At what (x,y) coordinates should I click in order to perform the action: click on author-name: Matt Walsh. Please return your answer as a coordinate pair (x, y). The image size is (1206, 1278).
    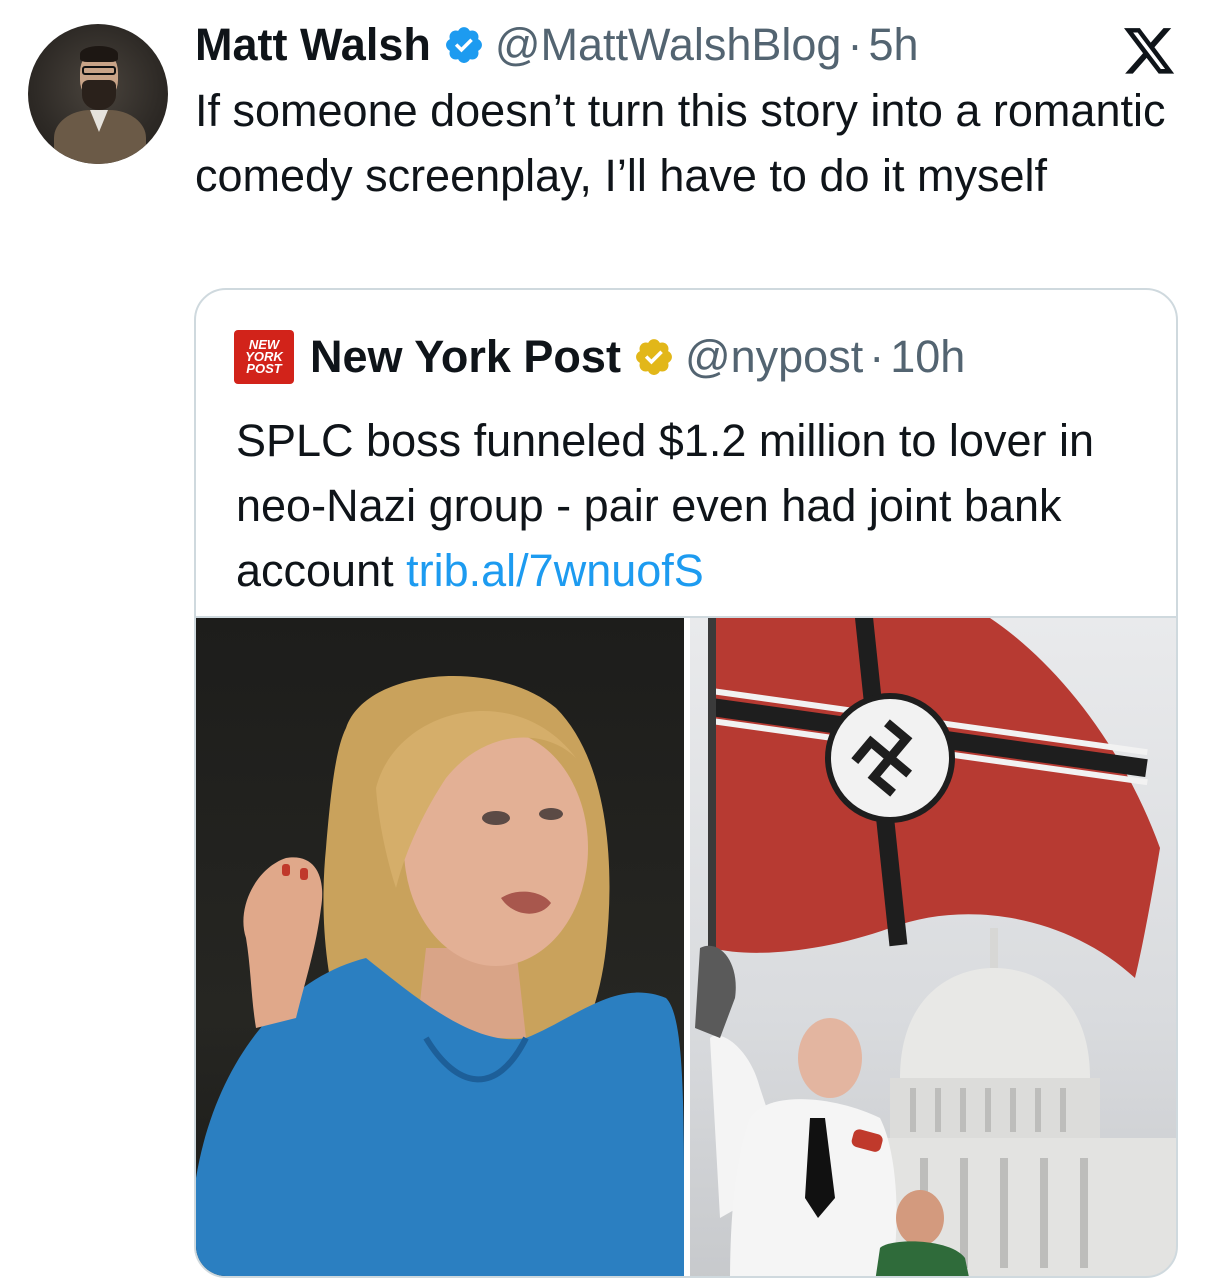
    Looking at the image, I should click on (313, 45).